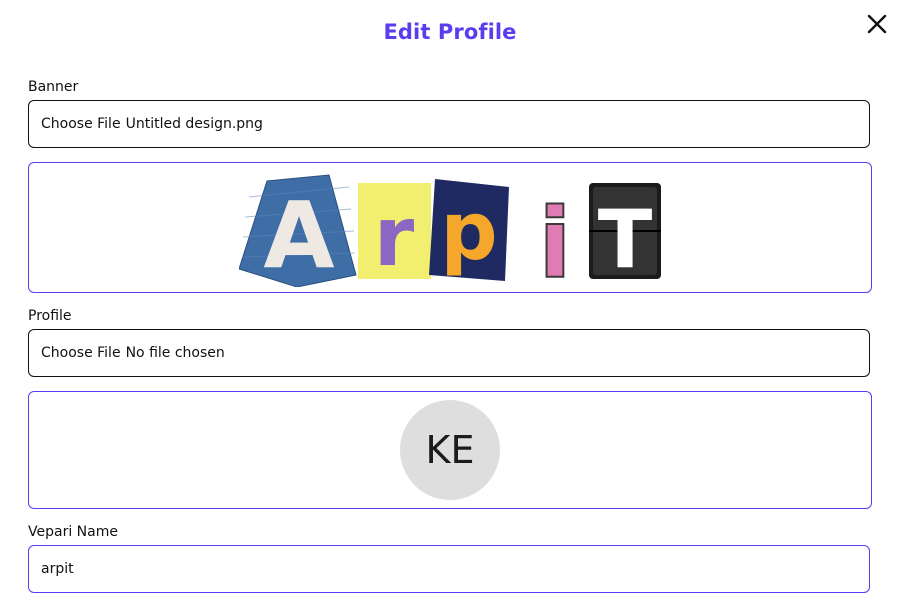  I want to click on profile-file-input: Choose File No file chosen, so click(449, 353).